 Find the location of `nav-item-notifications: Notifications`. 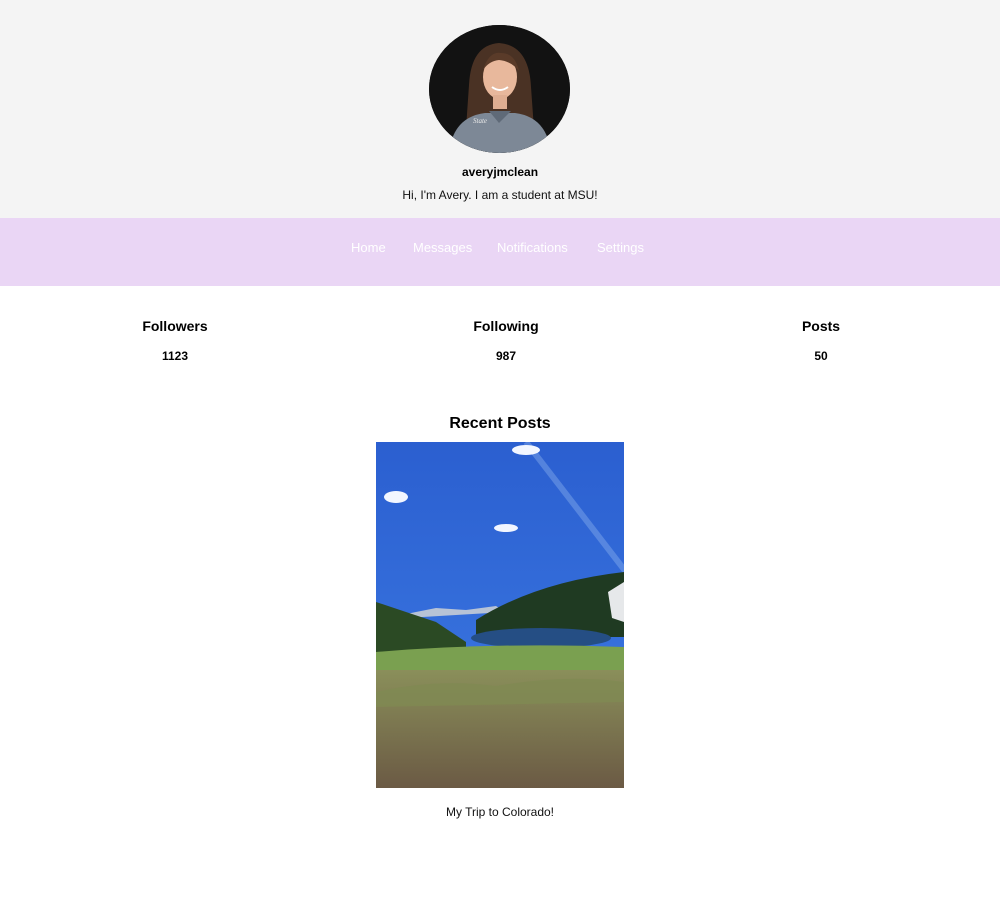

nav-item-notifications: Notifications is located at coordinates (532, 247).